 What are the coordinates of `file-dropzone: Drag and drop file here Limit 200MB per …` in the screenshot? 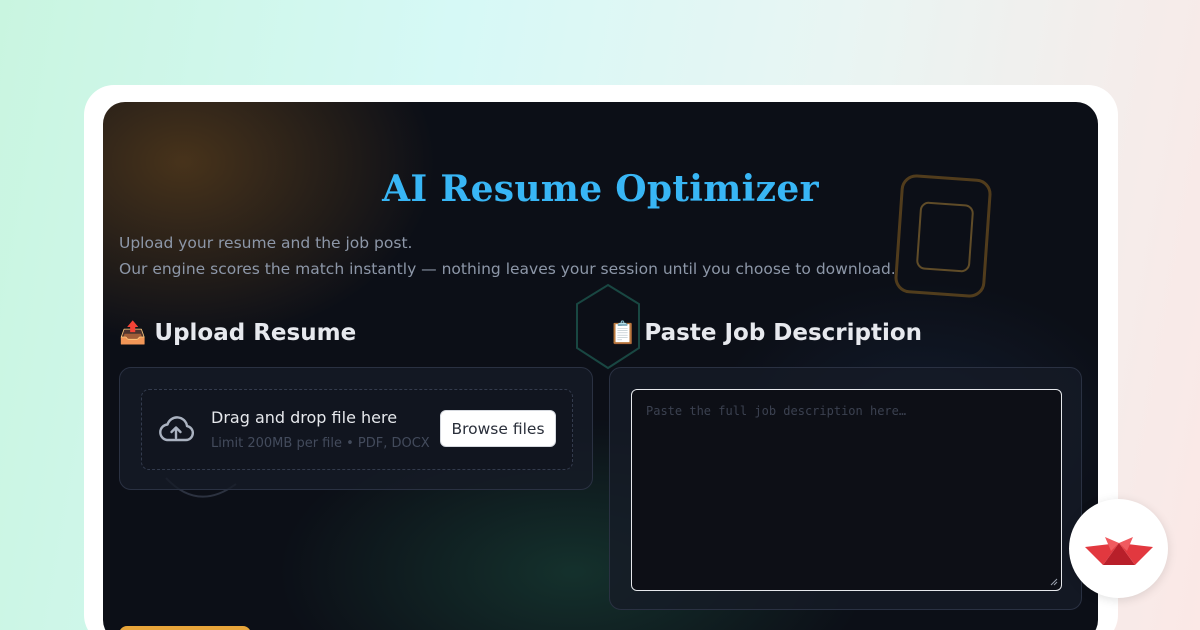 It's located at (357, 429).